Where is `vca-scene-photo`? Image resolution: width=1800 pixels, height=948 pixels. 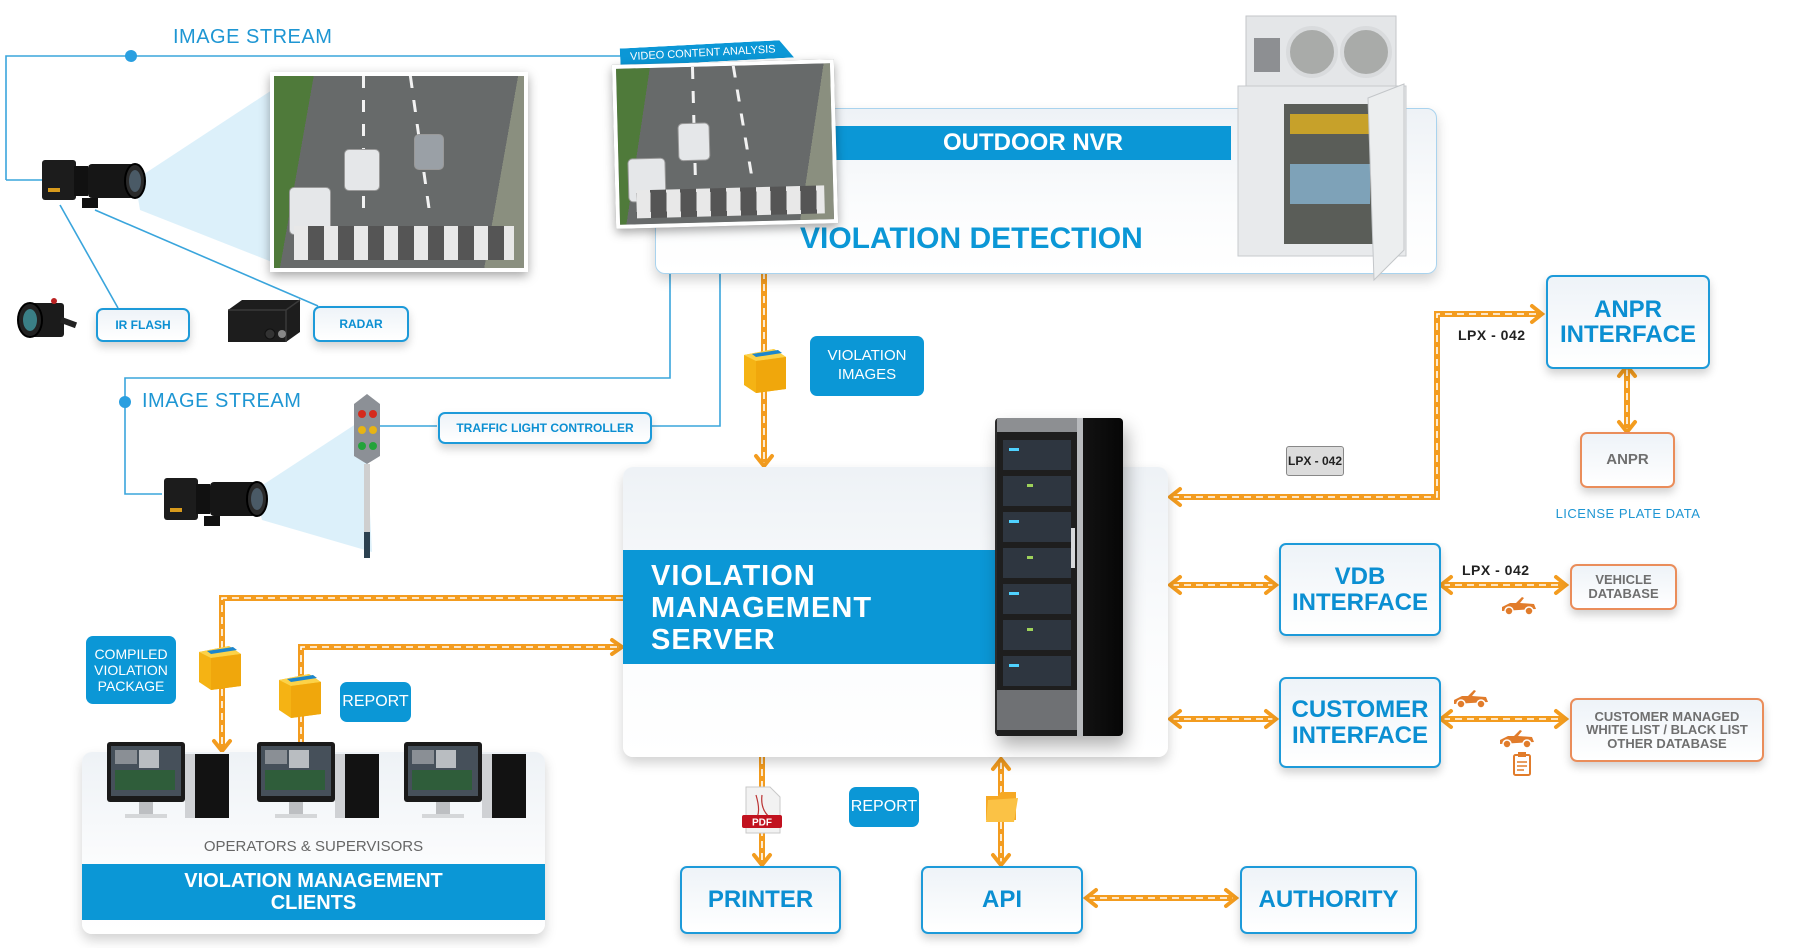
vca-scene-photo is located at coordinates (725, 144).